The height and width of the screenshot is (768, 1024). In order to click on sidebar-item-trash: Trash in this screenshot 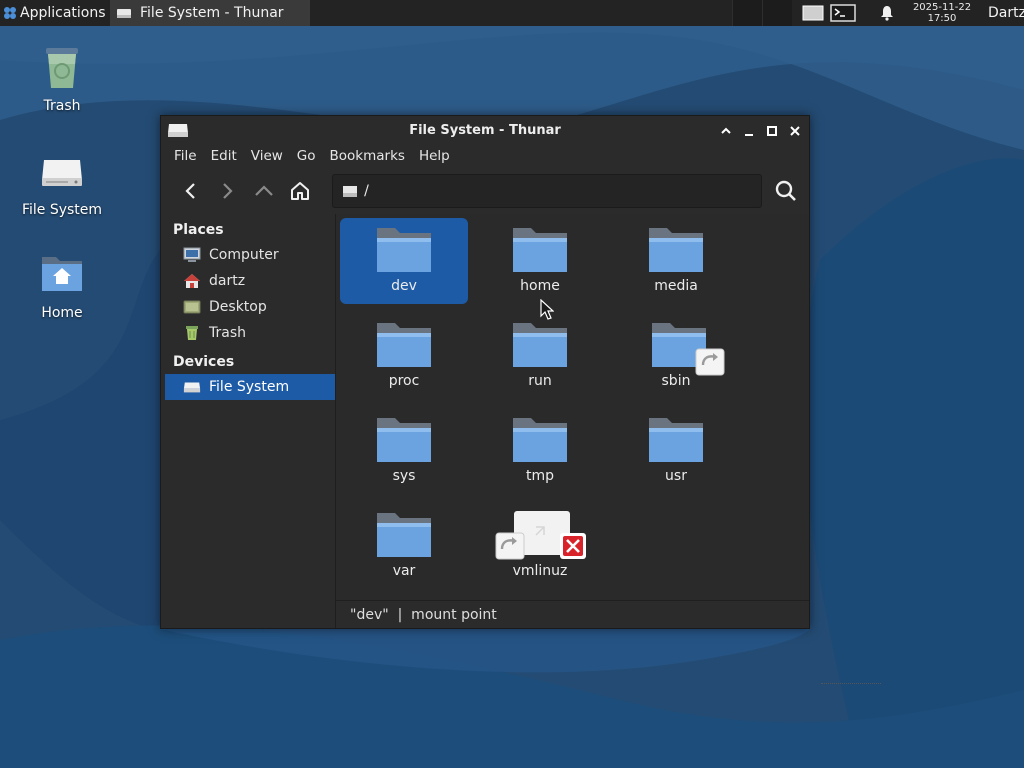, I will do `click(248, 333)`.